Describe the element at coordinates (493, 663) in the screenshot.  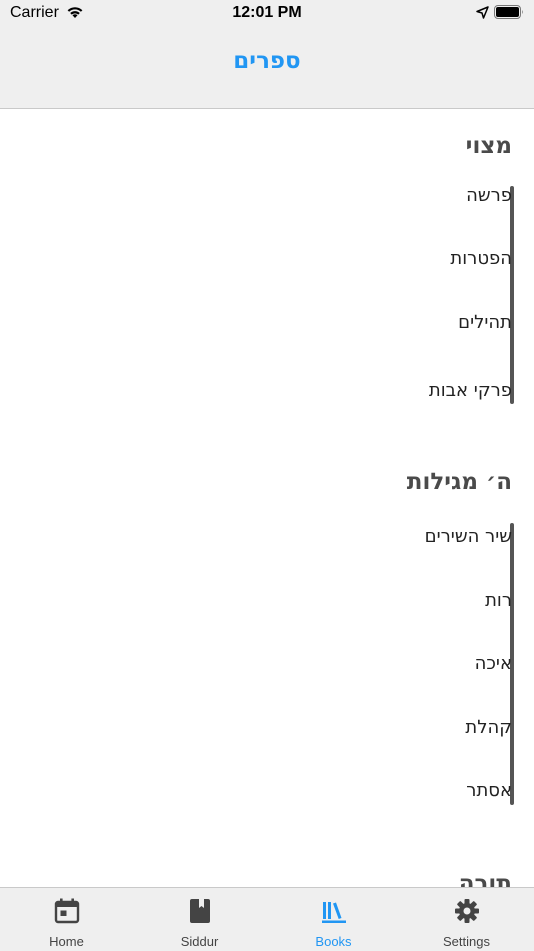
I see `list-item: איכה` at that location.